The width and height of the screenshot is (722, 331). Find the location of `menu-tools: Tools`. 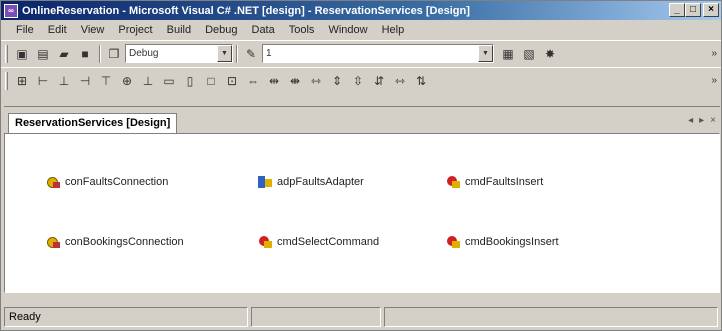

menu-tools: Tools is located at coordinates (302, 30).